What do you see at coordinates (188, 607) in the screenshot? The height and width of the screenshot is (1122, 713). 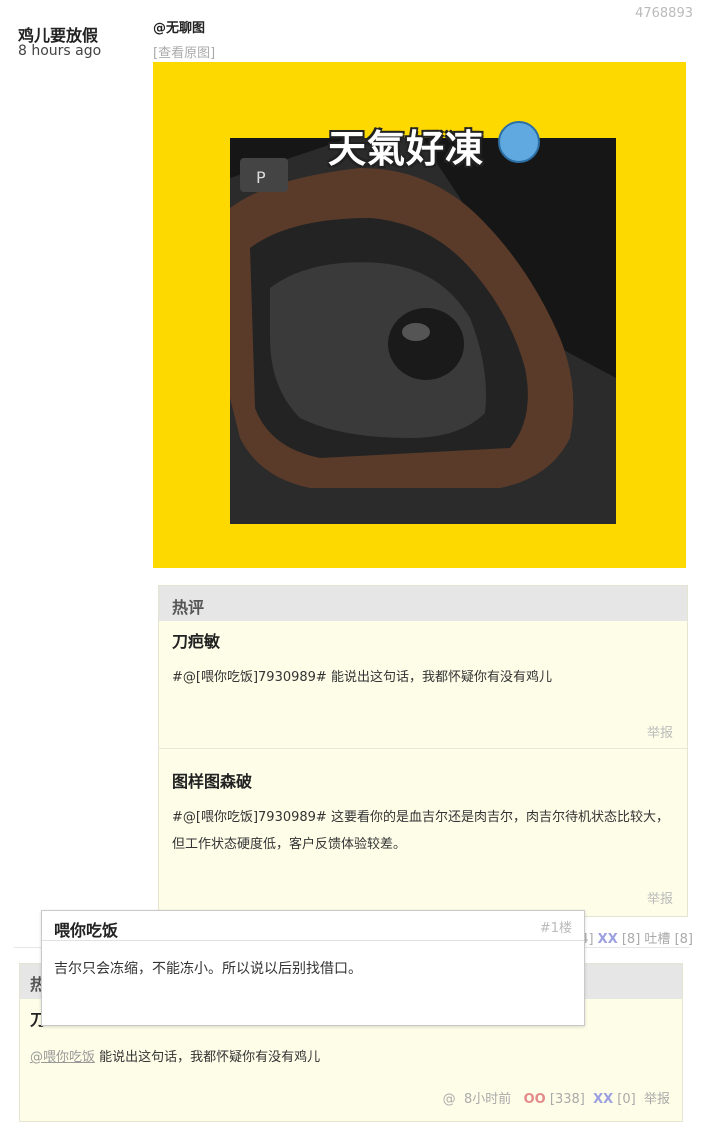 I see `hot-comments-title: 热评` at bounding box center [188, 607].